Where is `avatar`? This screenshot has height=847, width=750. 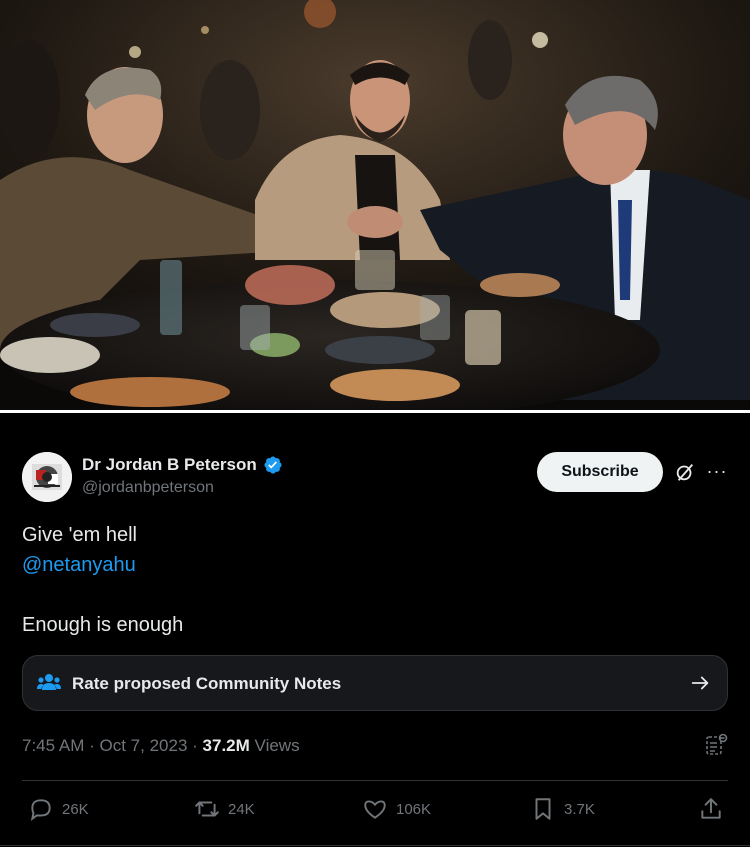 avatar is located at coordinates (47, 477).